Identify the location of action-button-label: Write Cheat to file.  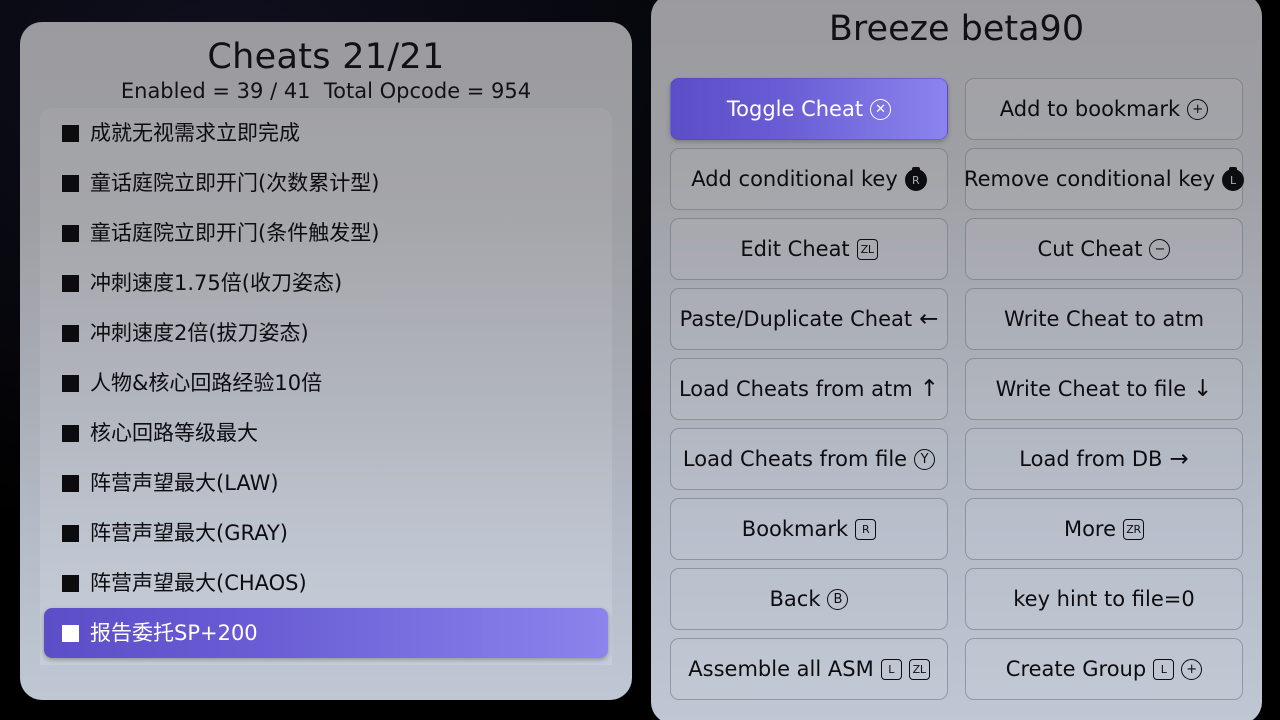
(1091, 388).